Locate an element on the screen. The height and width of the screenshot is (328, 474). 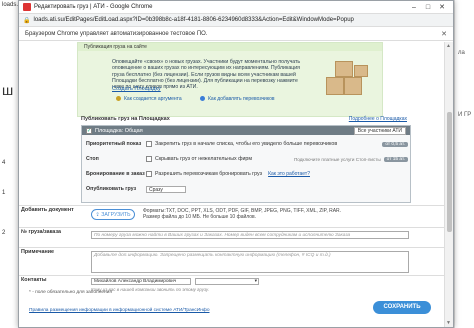
create-platform-link: Создать Площадку is located at coordinates (136, 89).